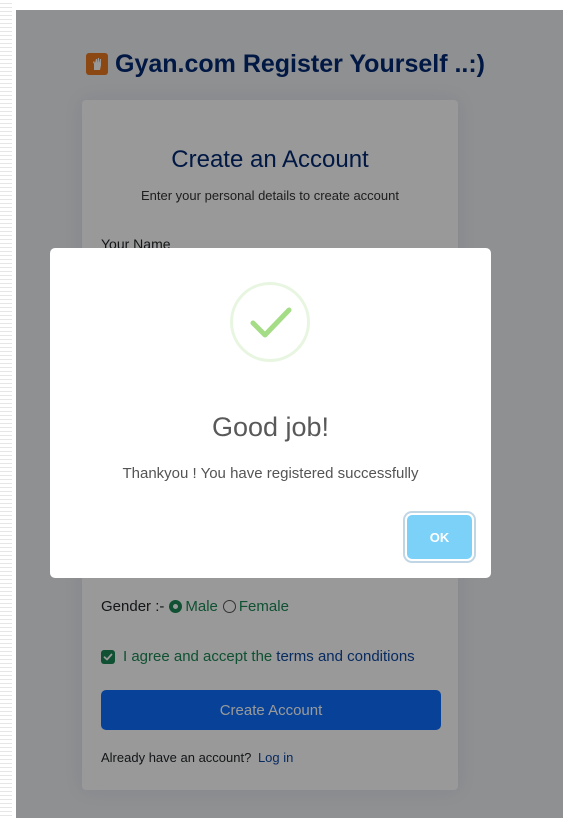  I want to click on ok-button: OK, so click(439, 537).